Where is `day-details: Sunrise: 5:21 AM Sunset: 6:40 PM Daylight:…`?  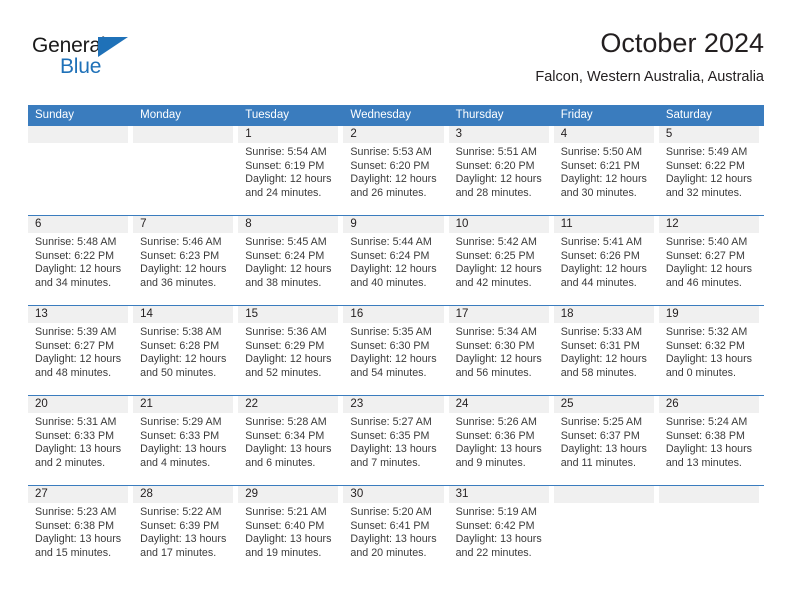
day-details: Sunrise: 5:21 AM Sunset: 6:40 PM Daylight:… is located at coordinates (288, 533).